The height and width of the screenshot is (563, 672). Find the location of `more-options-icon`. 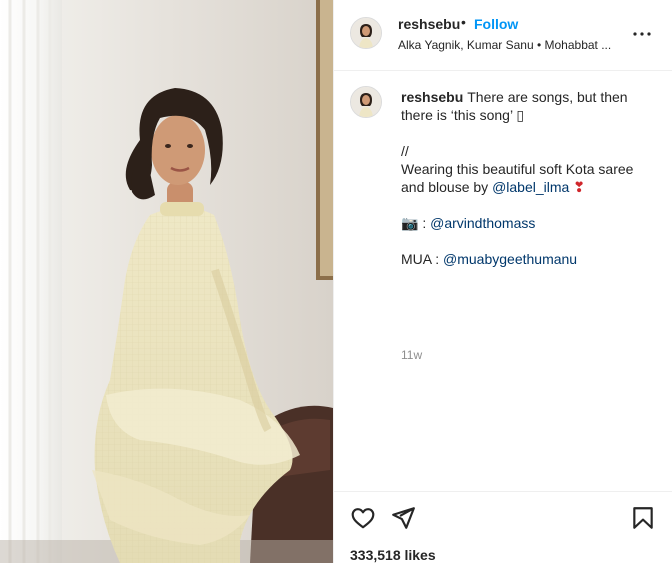

more-options-icon is located at coordinates (642, 34).